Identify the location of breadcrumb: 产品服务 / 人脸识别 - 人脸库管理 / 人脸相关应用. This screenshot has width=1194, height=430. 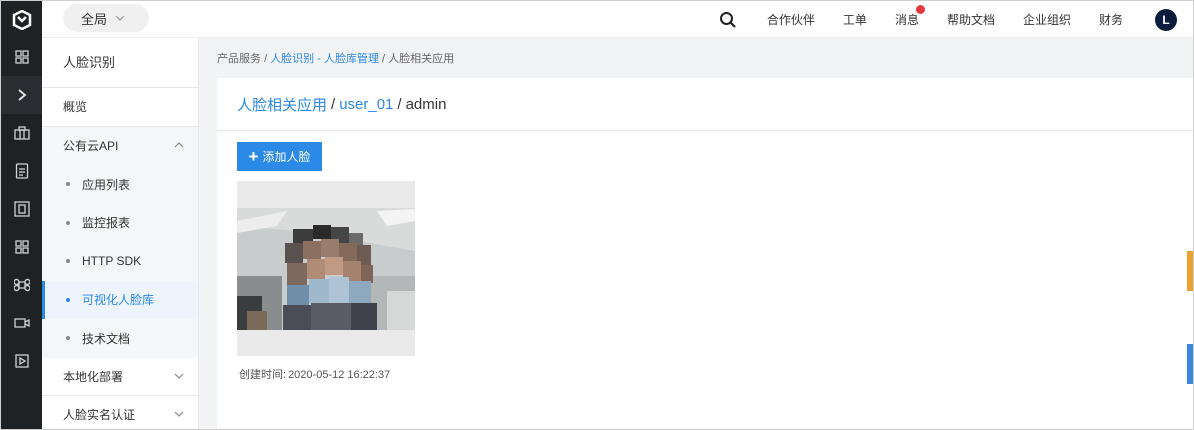
(335, 58).